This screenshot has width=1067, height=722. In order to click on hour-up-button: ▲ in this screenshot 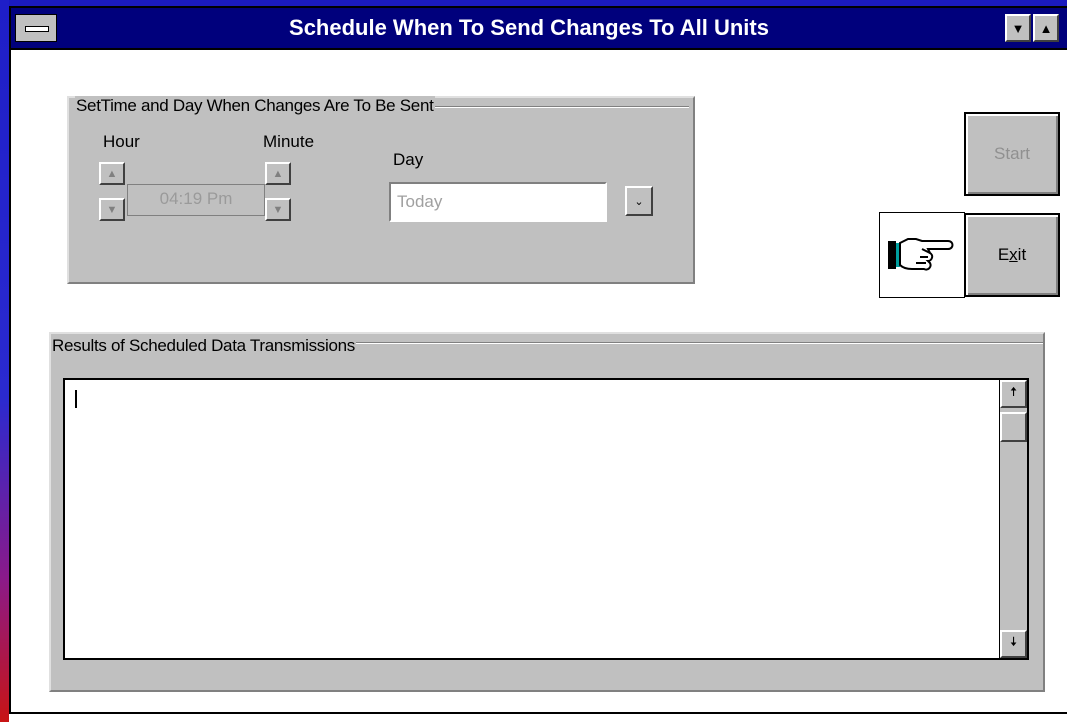, I will do `click(112, 173)`.